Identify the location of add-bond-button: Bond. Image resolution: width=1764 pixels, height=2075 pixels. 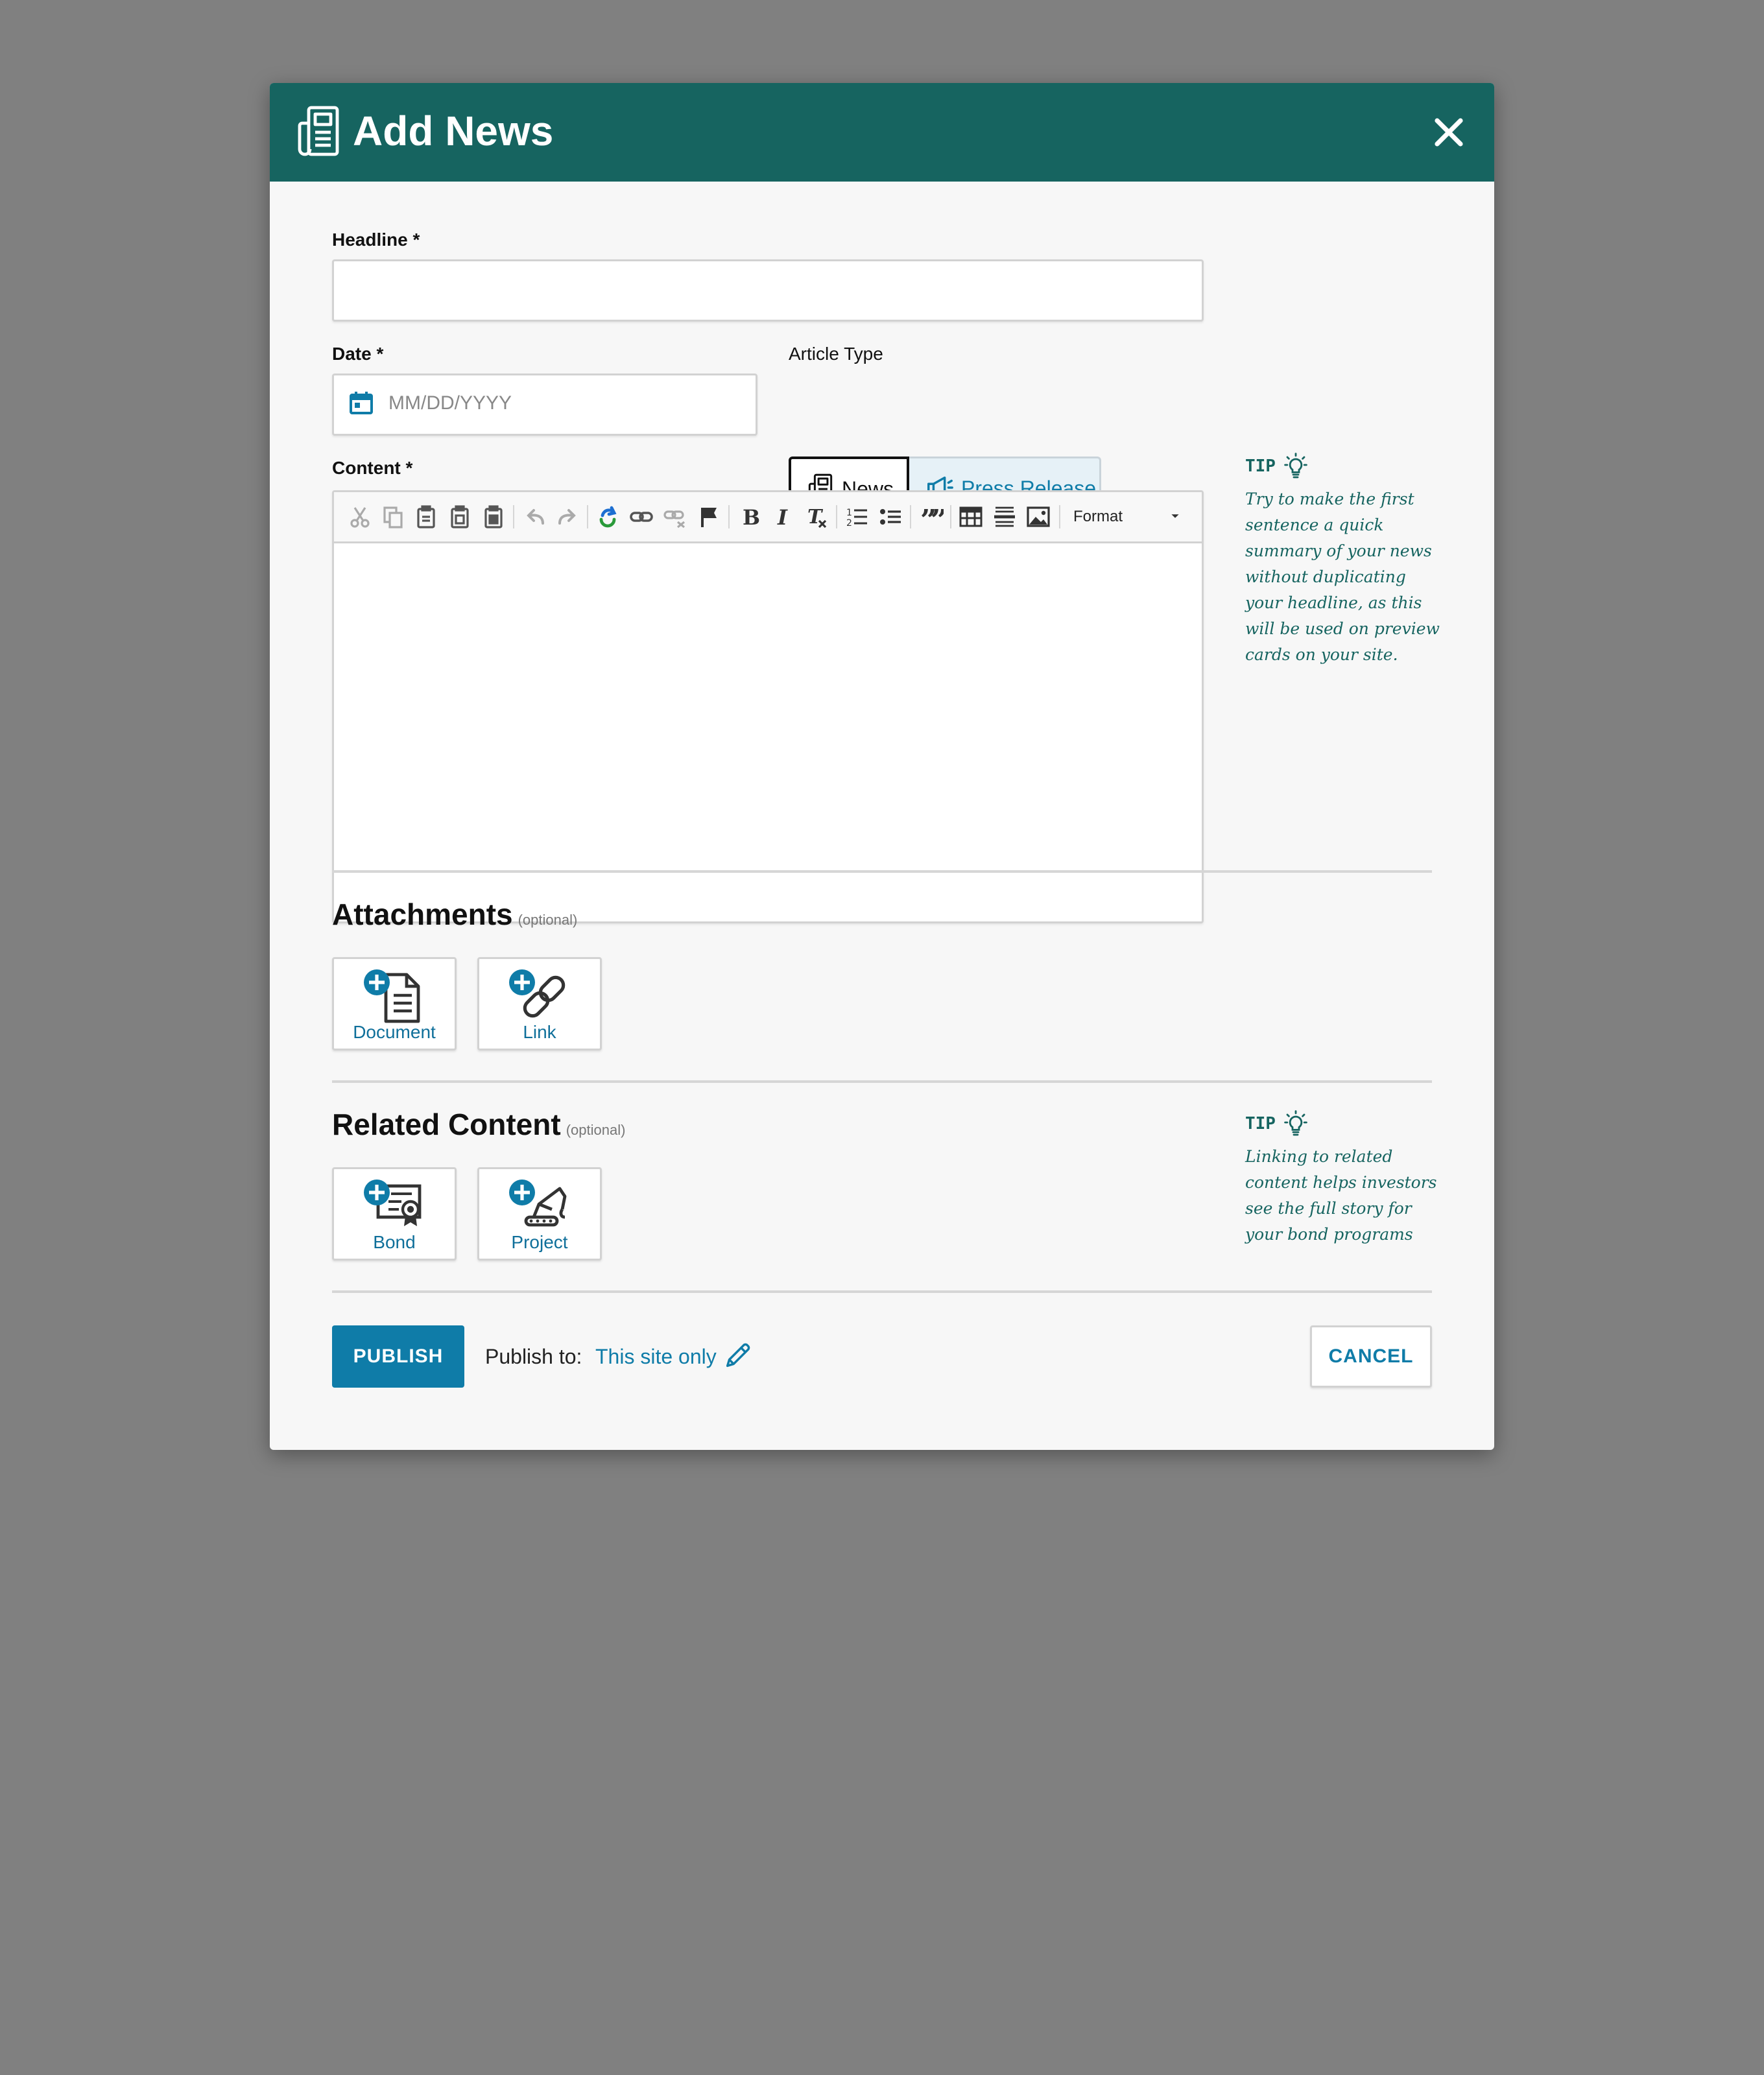
(395, 1214).